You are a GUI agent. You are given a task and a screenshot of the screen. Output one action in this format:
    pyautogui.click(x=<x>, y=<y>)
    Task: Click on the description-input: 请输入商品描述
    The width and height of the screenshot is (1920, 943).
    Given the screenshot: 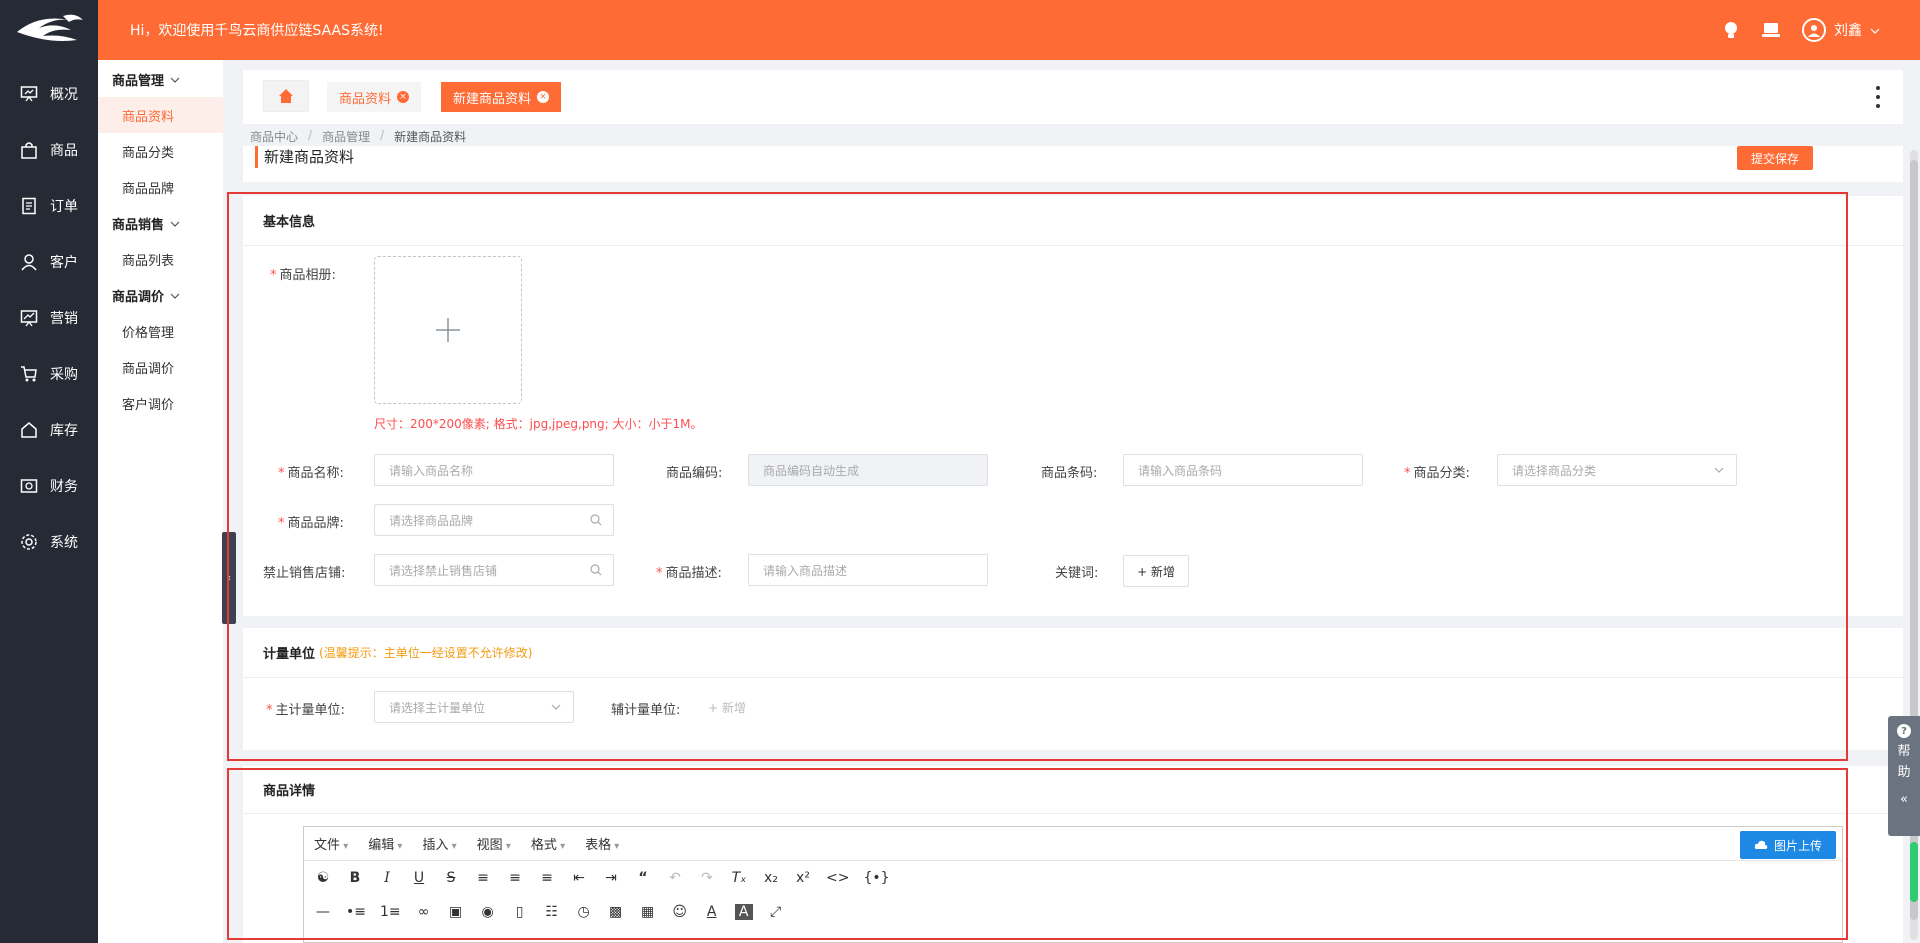 What is the action you would take?
    pyautogui.click(x=868, y=570)
    